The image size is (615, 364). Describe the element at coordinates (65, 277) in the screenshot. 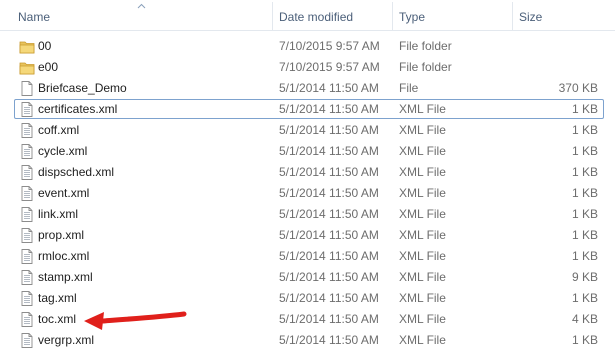

I see `file-name: stamp.xml` at that location.